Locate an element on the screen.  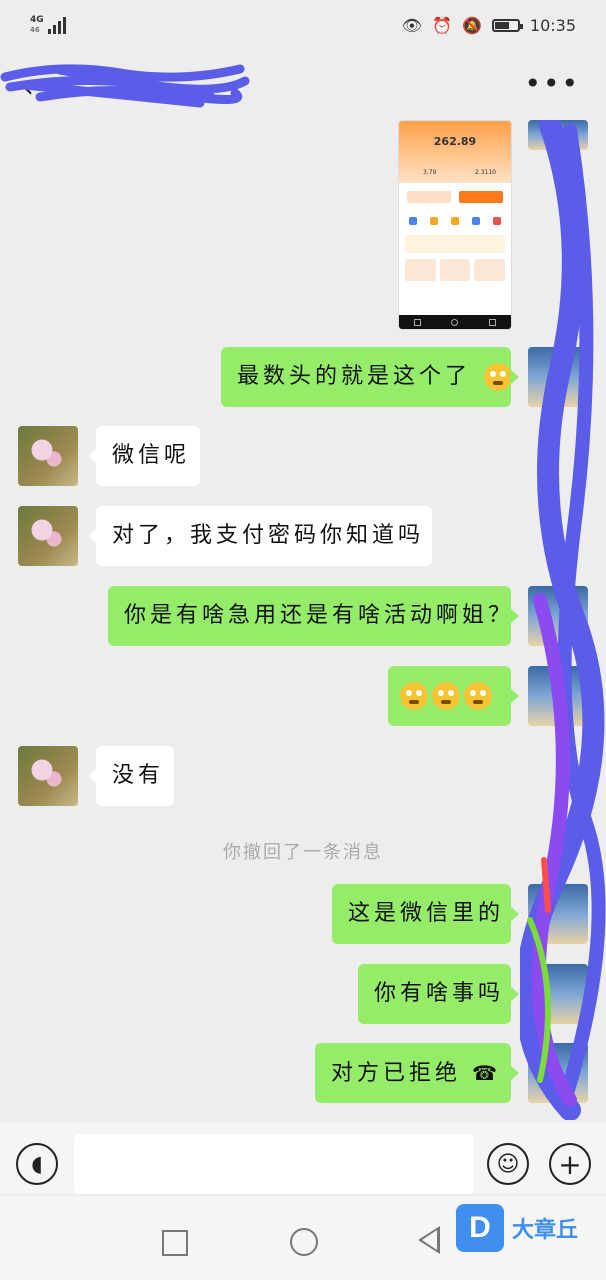
message-bubble-self: 你是有啥急用还是有啥活动啊姐？ is located at coordinates (313, 616).